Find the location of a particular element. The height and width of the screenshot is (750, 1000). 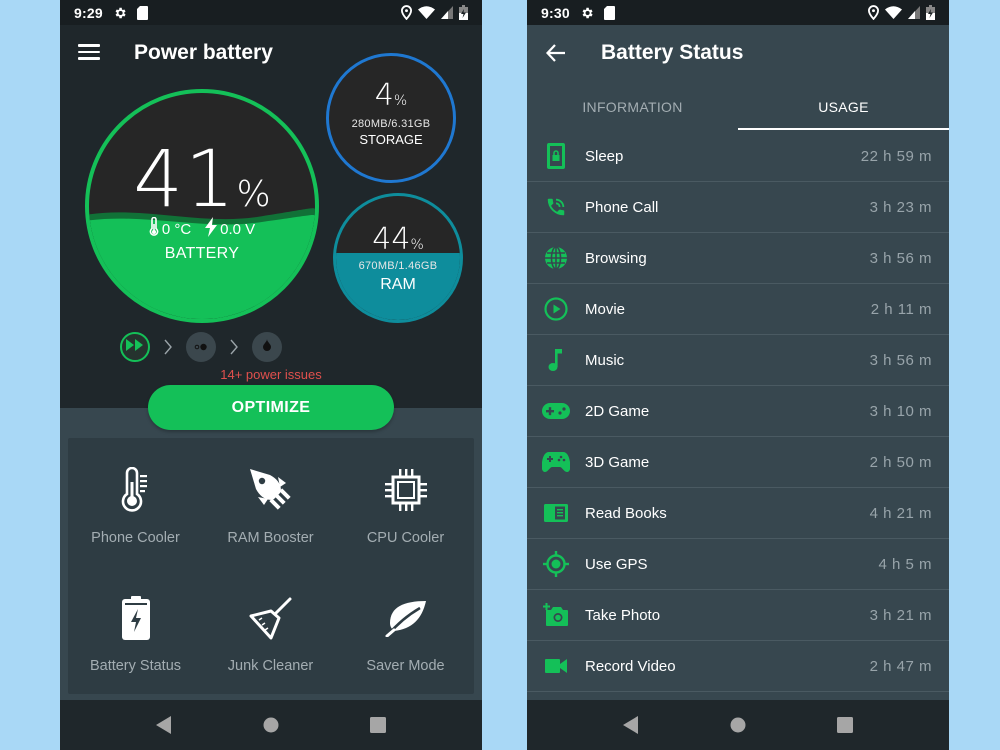

step-bubbles is located at coordinates (201, 347).